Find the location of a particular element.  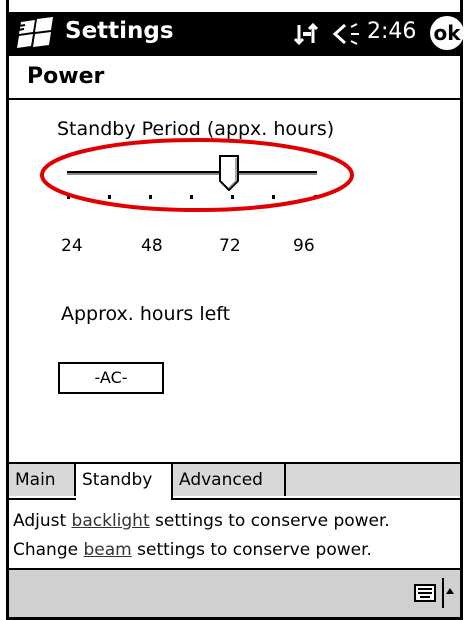

title-bar: Settings 2:46 ok is located at coordinates (236, 34).